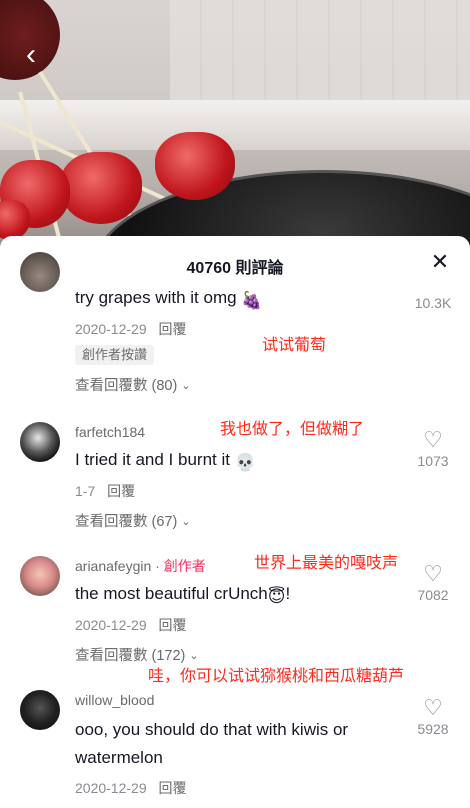 Image resolution: width=470 pixels, height=808 pixels. I want to click on comment-username: willow_blood, so click(240, 700).